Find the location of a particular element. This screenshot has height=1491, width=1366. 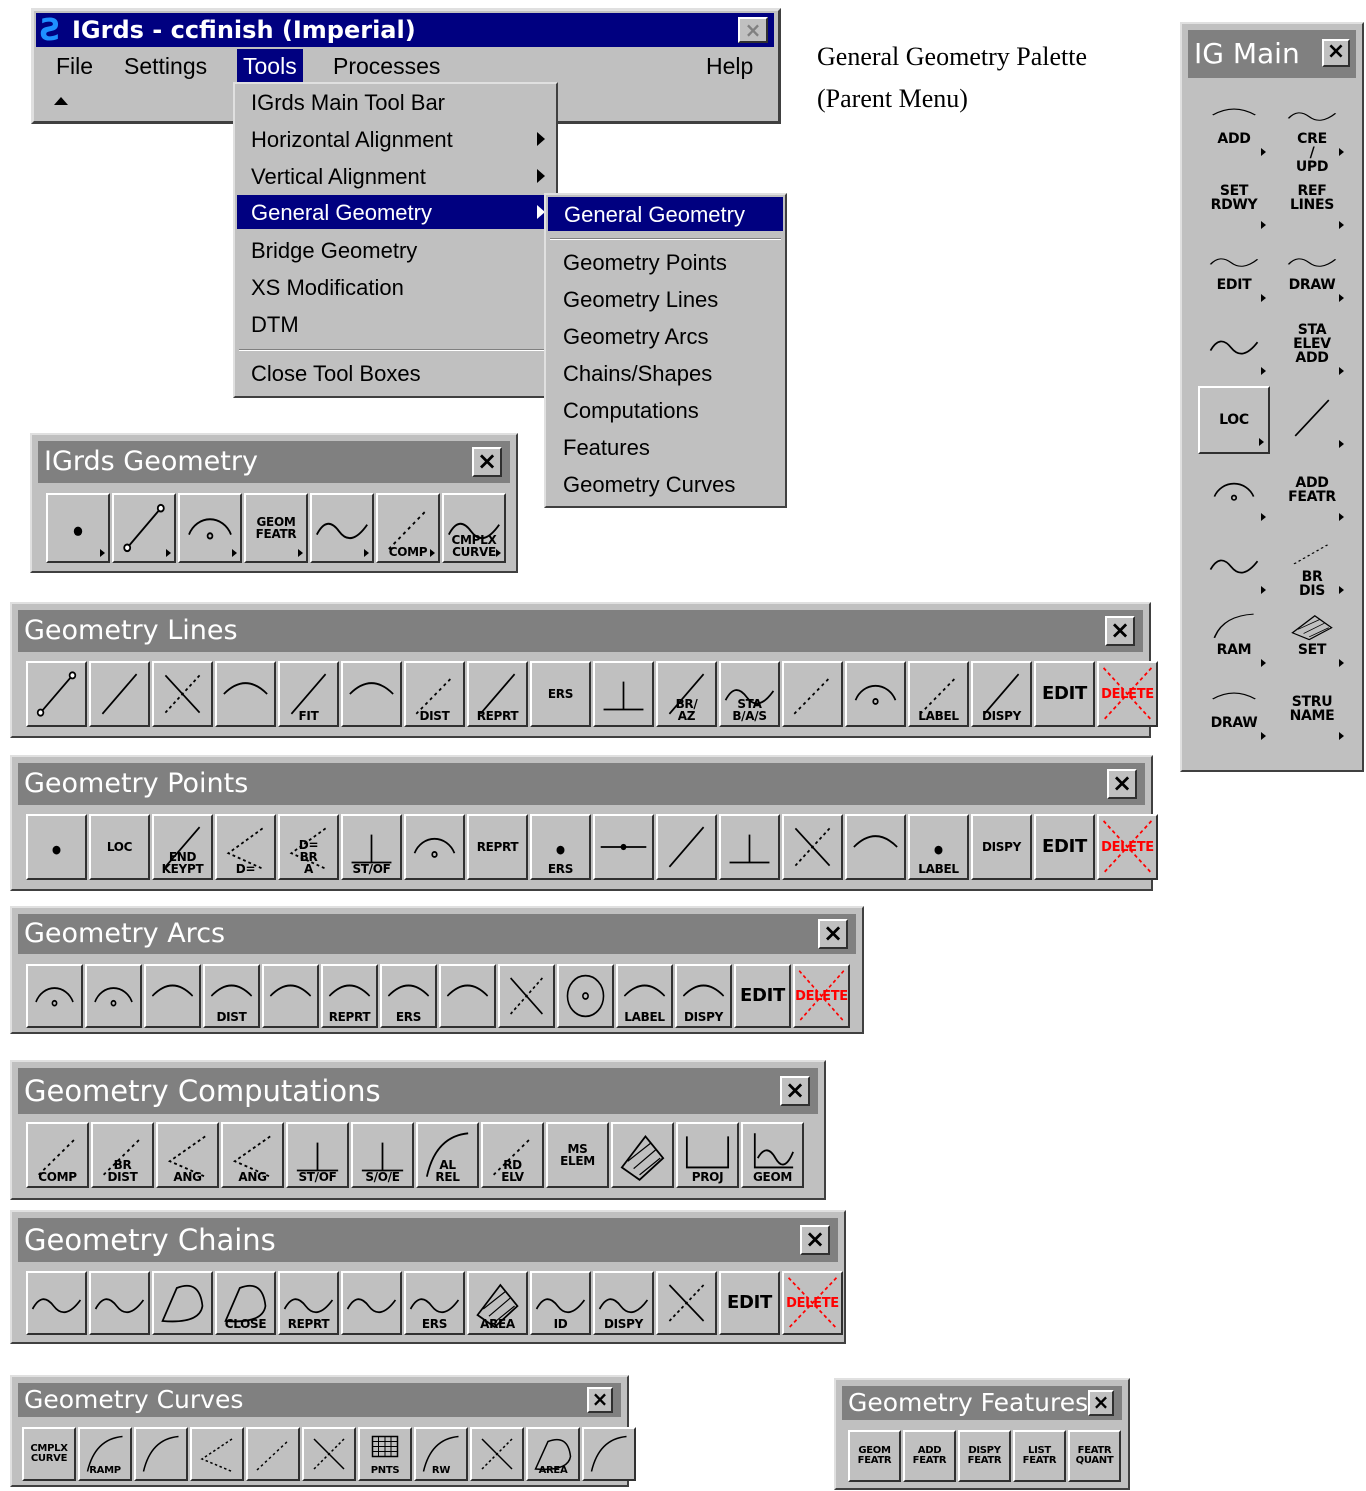

tool-button-end-keypt: END KEYPT is located at coordinates (182, 847).